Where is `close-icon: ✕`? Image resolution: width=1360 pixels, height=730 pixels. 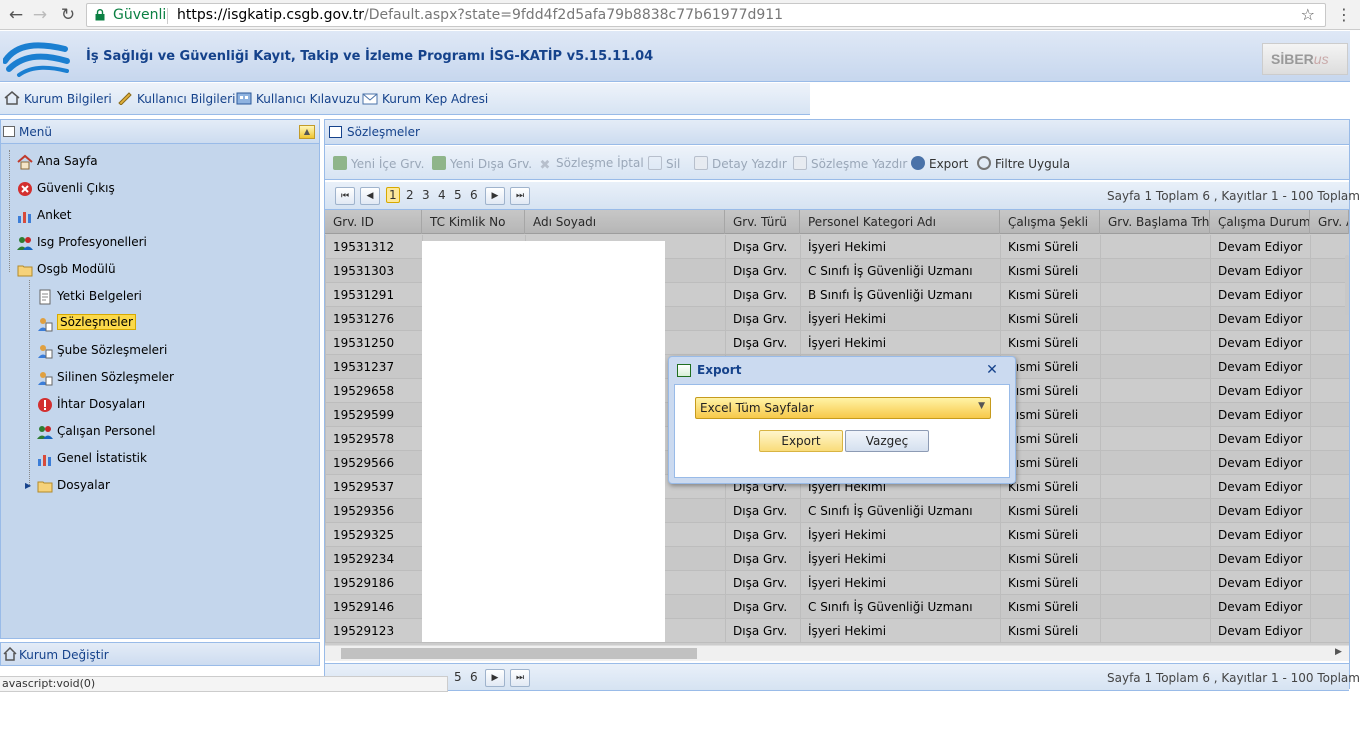 close-icon: ✕ is located at coordinates (992, 370).